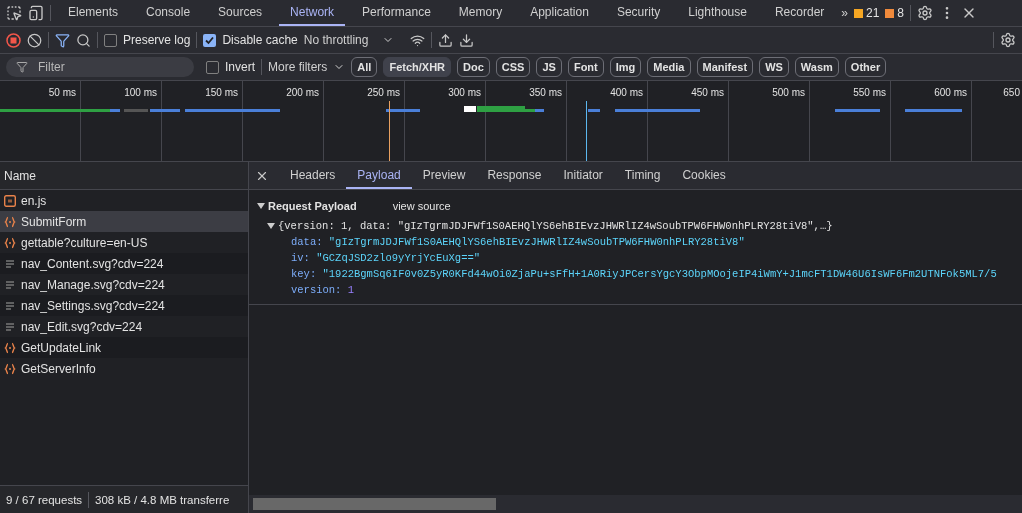 The image size is (1022, 513). What do you see at coordinates (300, 258) in the screenshot?
I see `property-key: iv:` at bounding box center [300, 258].